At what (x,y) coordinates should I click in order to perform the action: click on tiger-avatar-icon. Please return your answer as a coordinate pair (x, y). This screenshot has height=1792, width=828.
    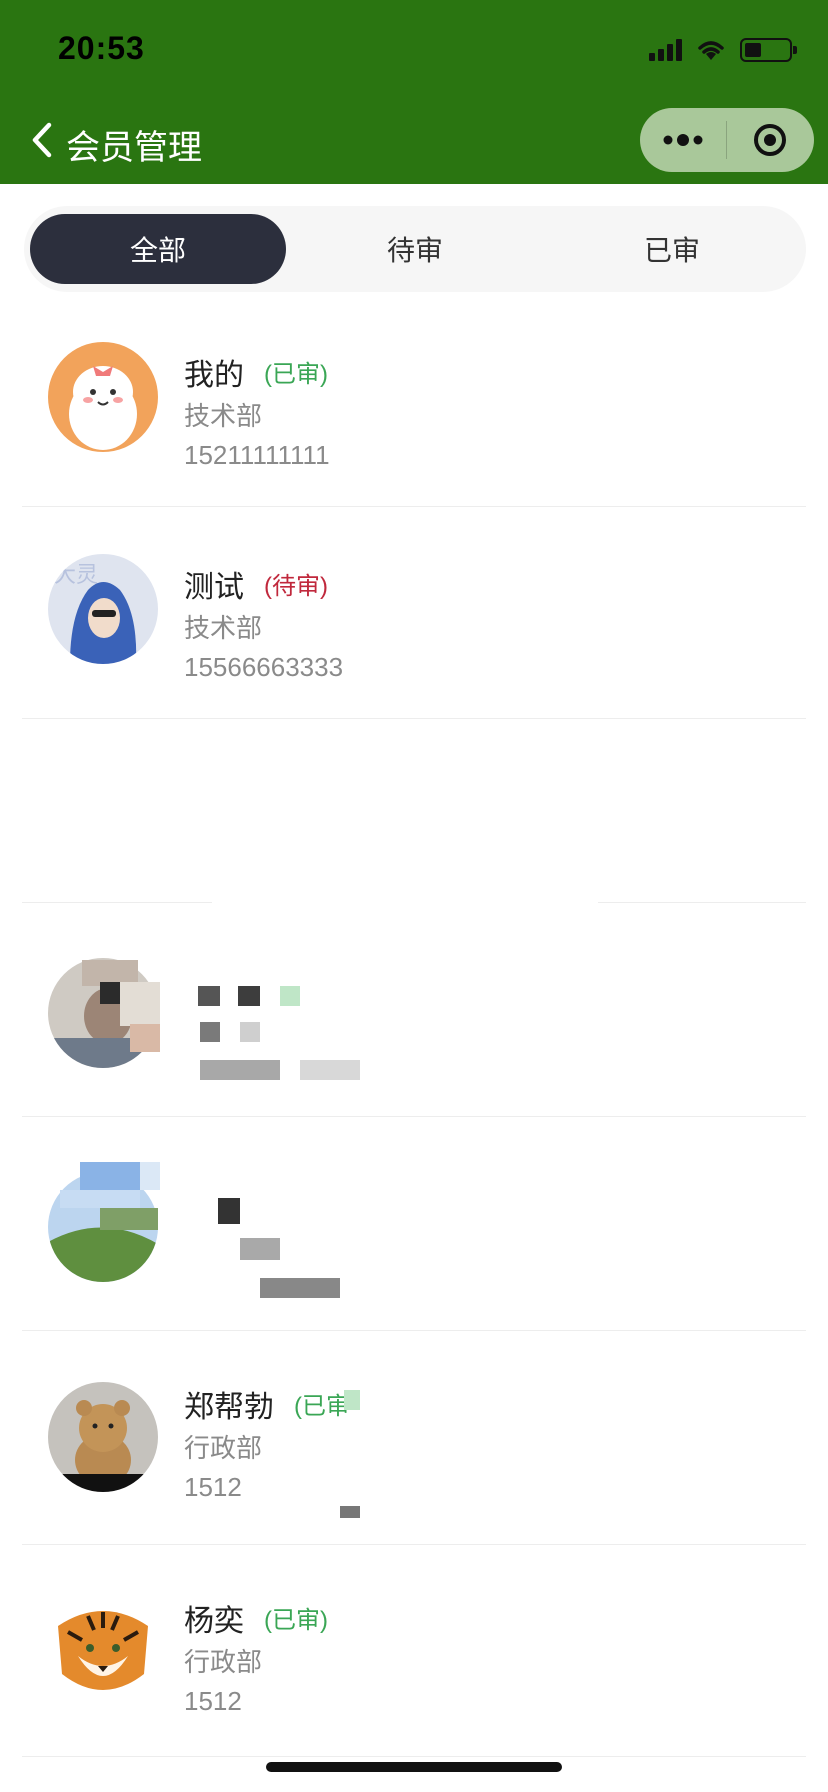
    Looking at the image, I should click on (103, 1651).